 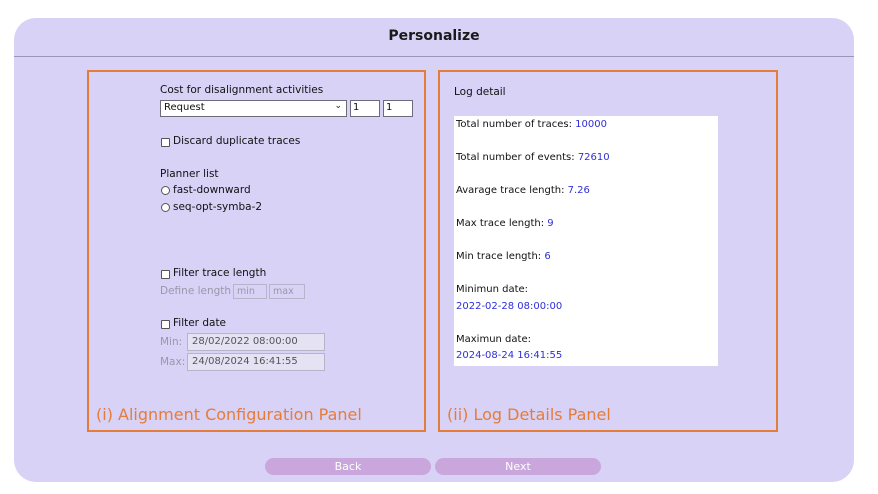 I want to click on filter-date-checkbox, so click(x=165, y=324).